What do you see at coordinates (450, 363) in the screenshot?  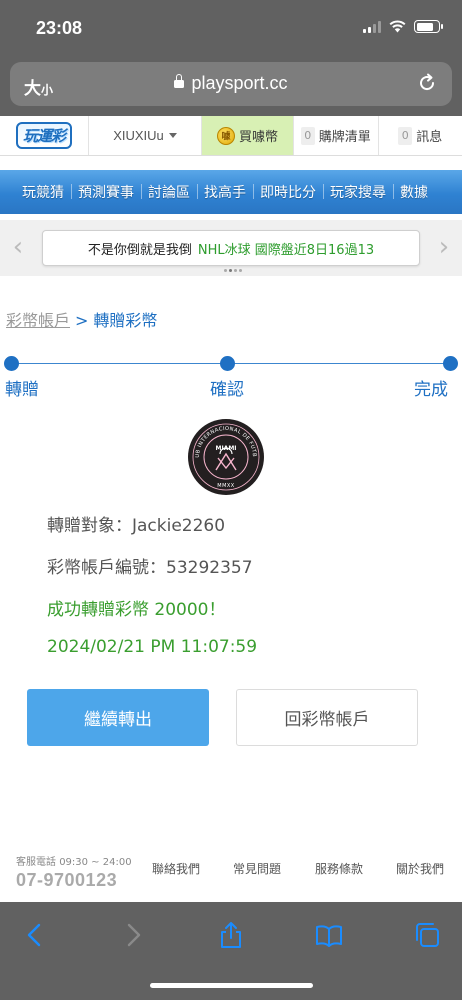 I see `step-dot-done` at bounding box center [450, 363].